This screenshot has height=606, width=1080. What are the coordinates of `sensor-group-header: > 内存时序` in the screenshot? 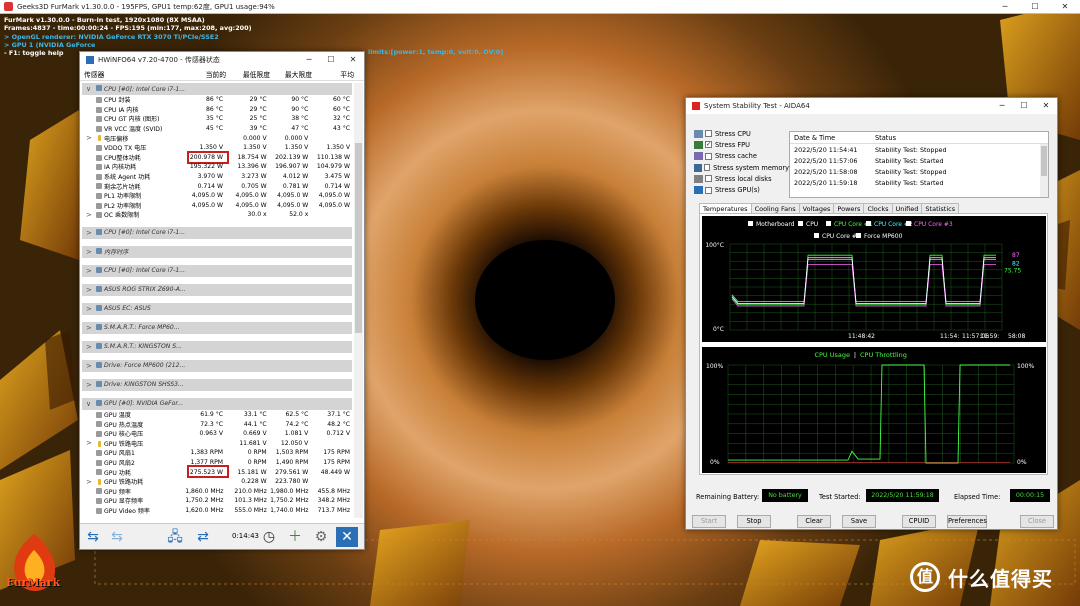 It's located at (217, 251).